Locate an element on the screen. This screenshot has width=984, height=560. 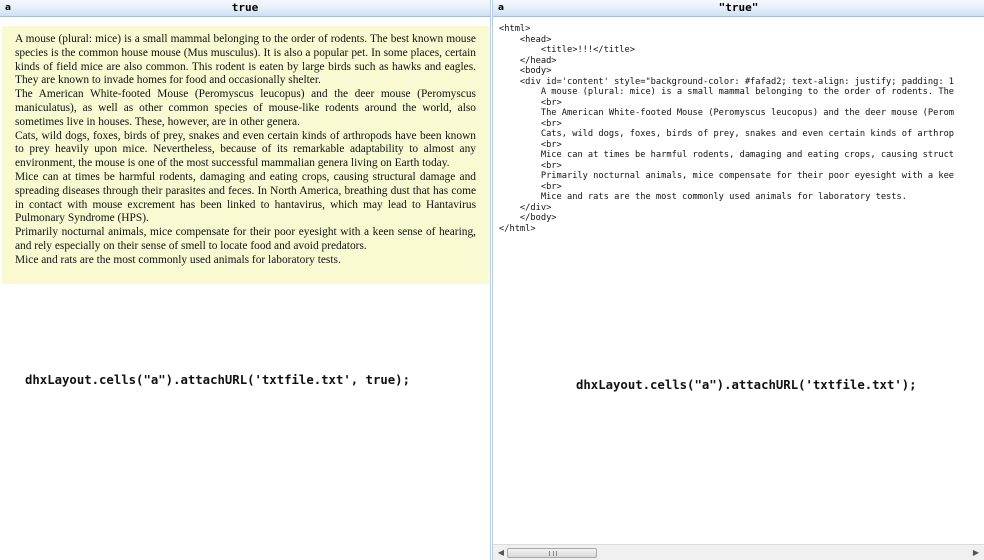
code-line: <title>!!!</title> is located at coordinates (567, 50).